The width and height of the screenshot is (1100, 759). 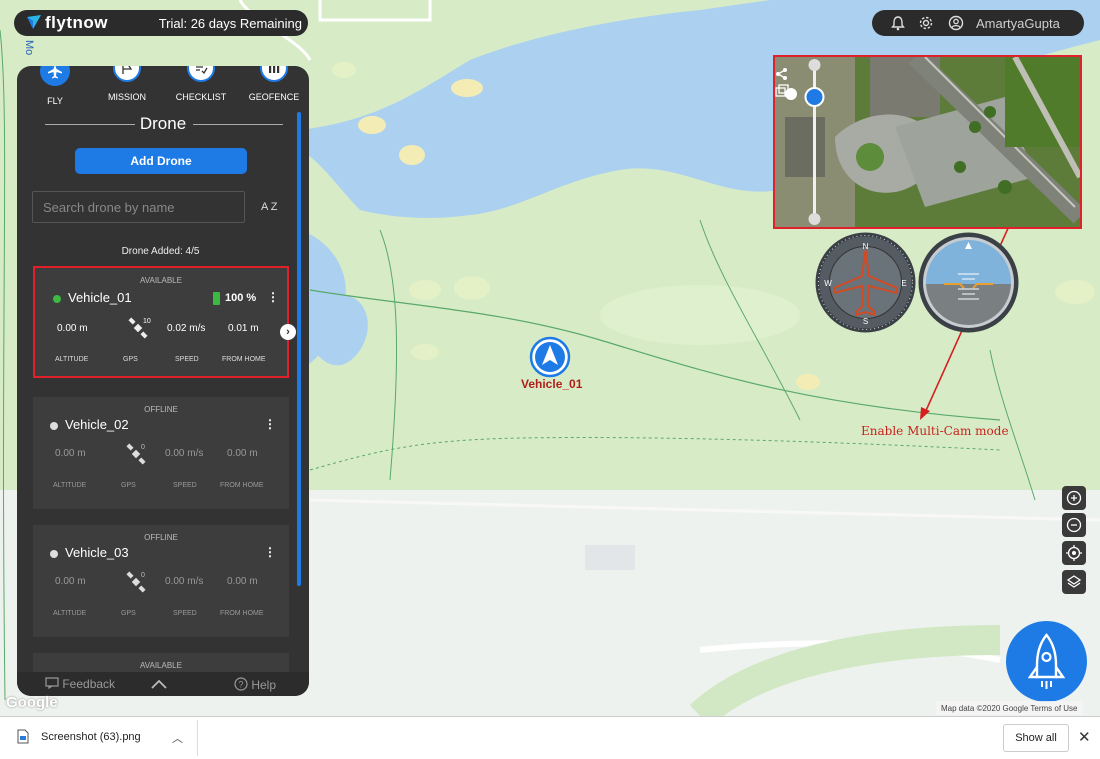 I want to click on flag-icon, so click(x=127, y=70).